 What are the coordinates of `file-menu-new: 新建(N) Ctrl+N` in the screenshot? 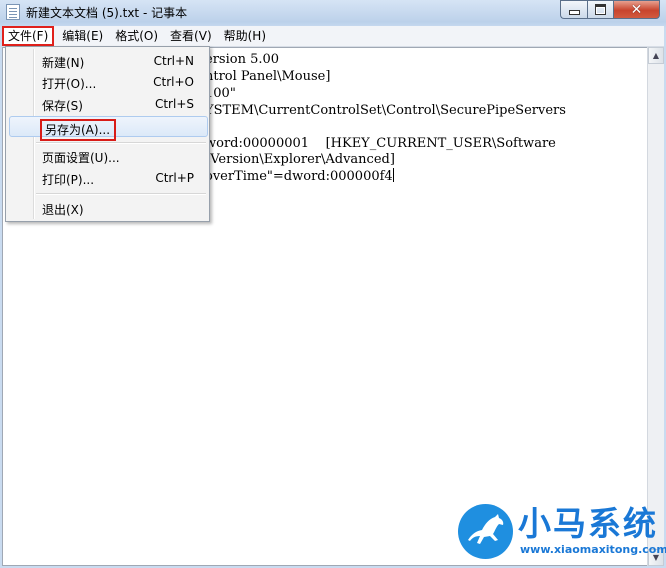 It's located at (107, 61).